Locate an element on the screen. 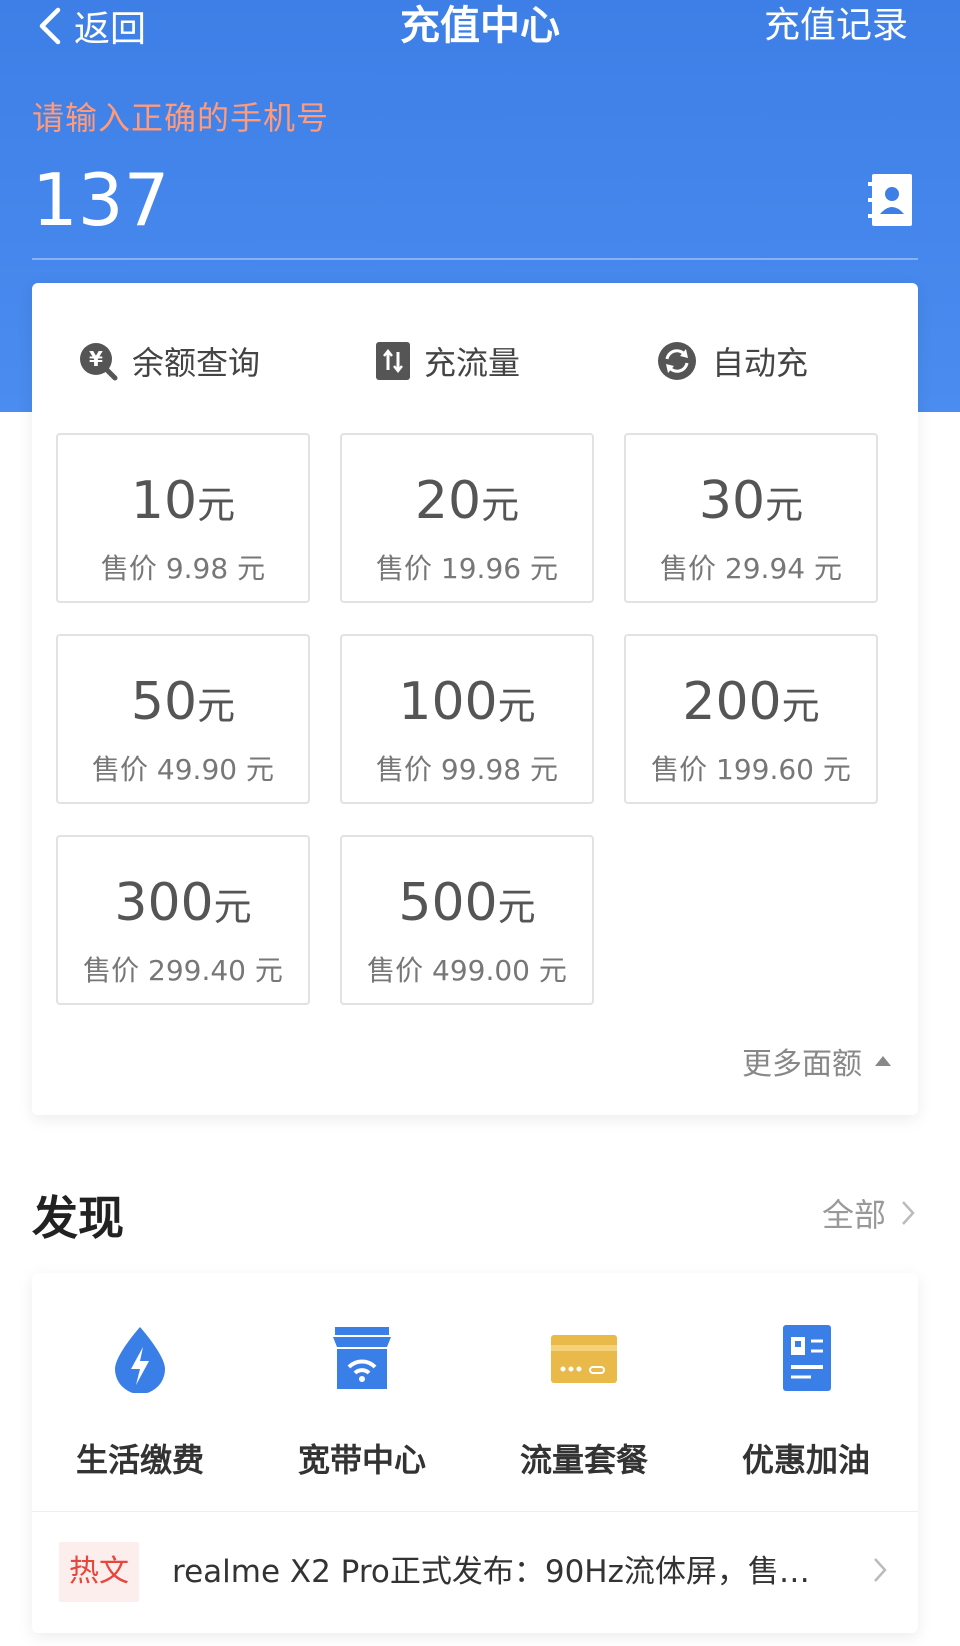 The image size is (960, 1646). balance-query-button: ¥ 余额查询 is located at coordinates (169, 361).